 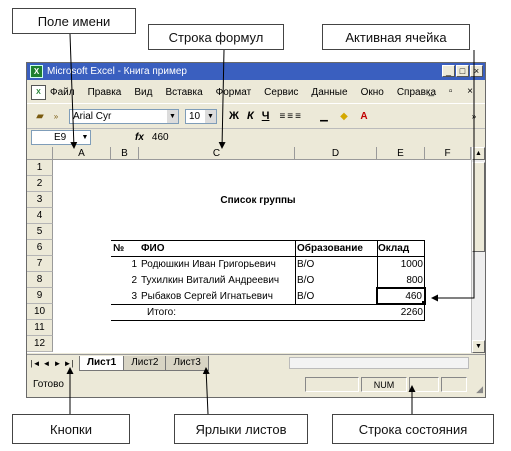 What do you see at coordinates (256, 116) in the screenshot?
I see `formatting-toolbar: ▰ » Arial Cyr ▼ 10 ▼ Ж К Ч ≡≡≡ ▁ ◆ A »` at bounding box center [256, 116].